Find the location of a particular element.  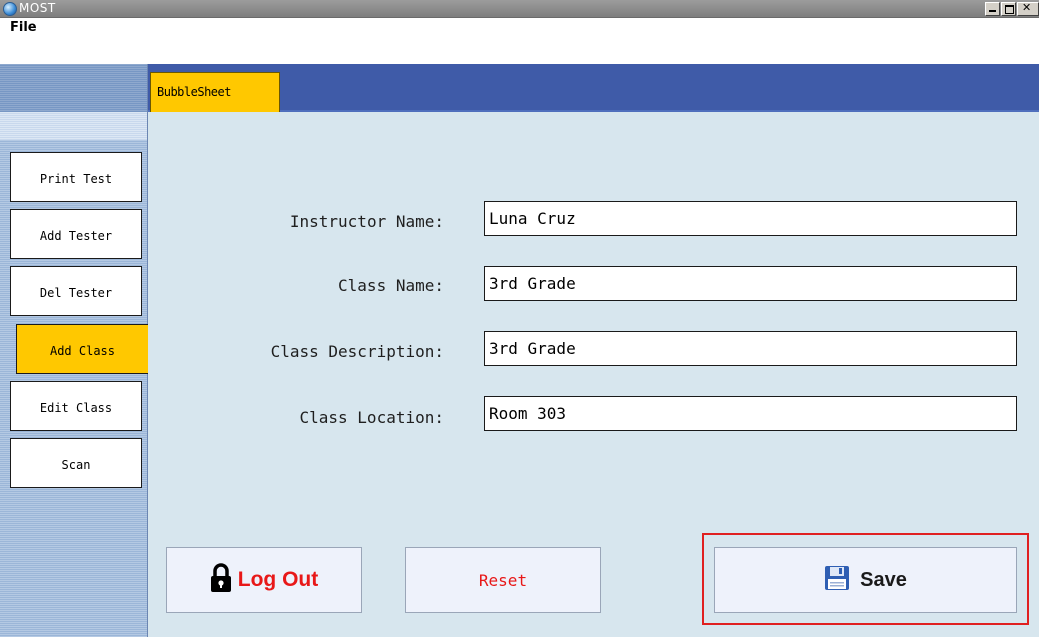

sidebar-item-label: Add Tester is located at coordinates (76, 236).